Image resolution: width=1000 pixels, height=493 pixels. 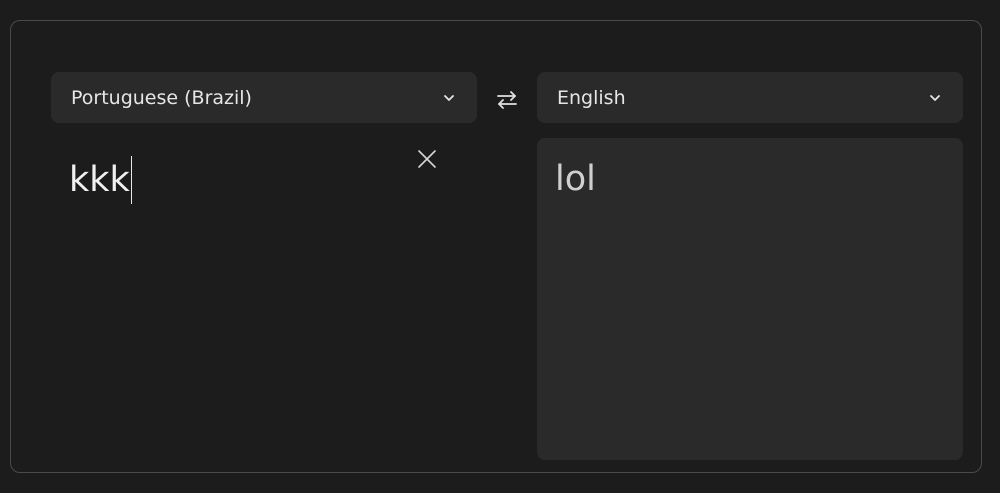 I want to click on clear-text-button, so click(x=427, y=161).